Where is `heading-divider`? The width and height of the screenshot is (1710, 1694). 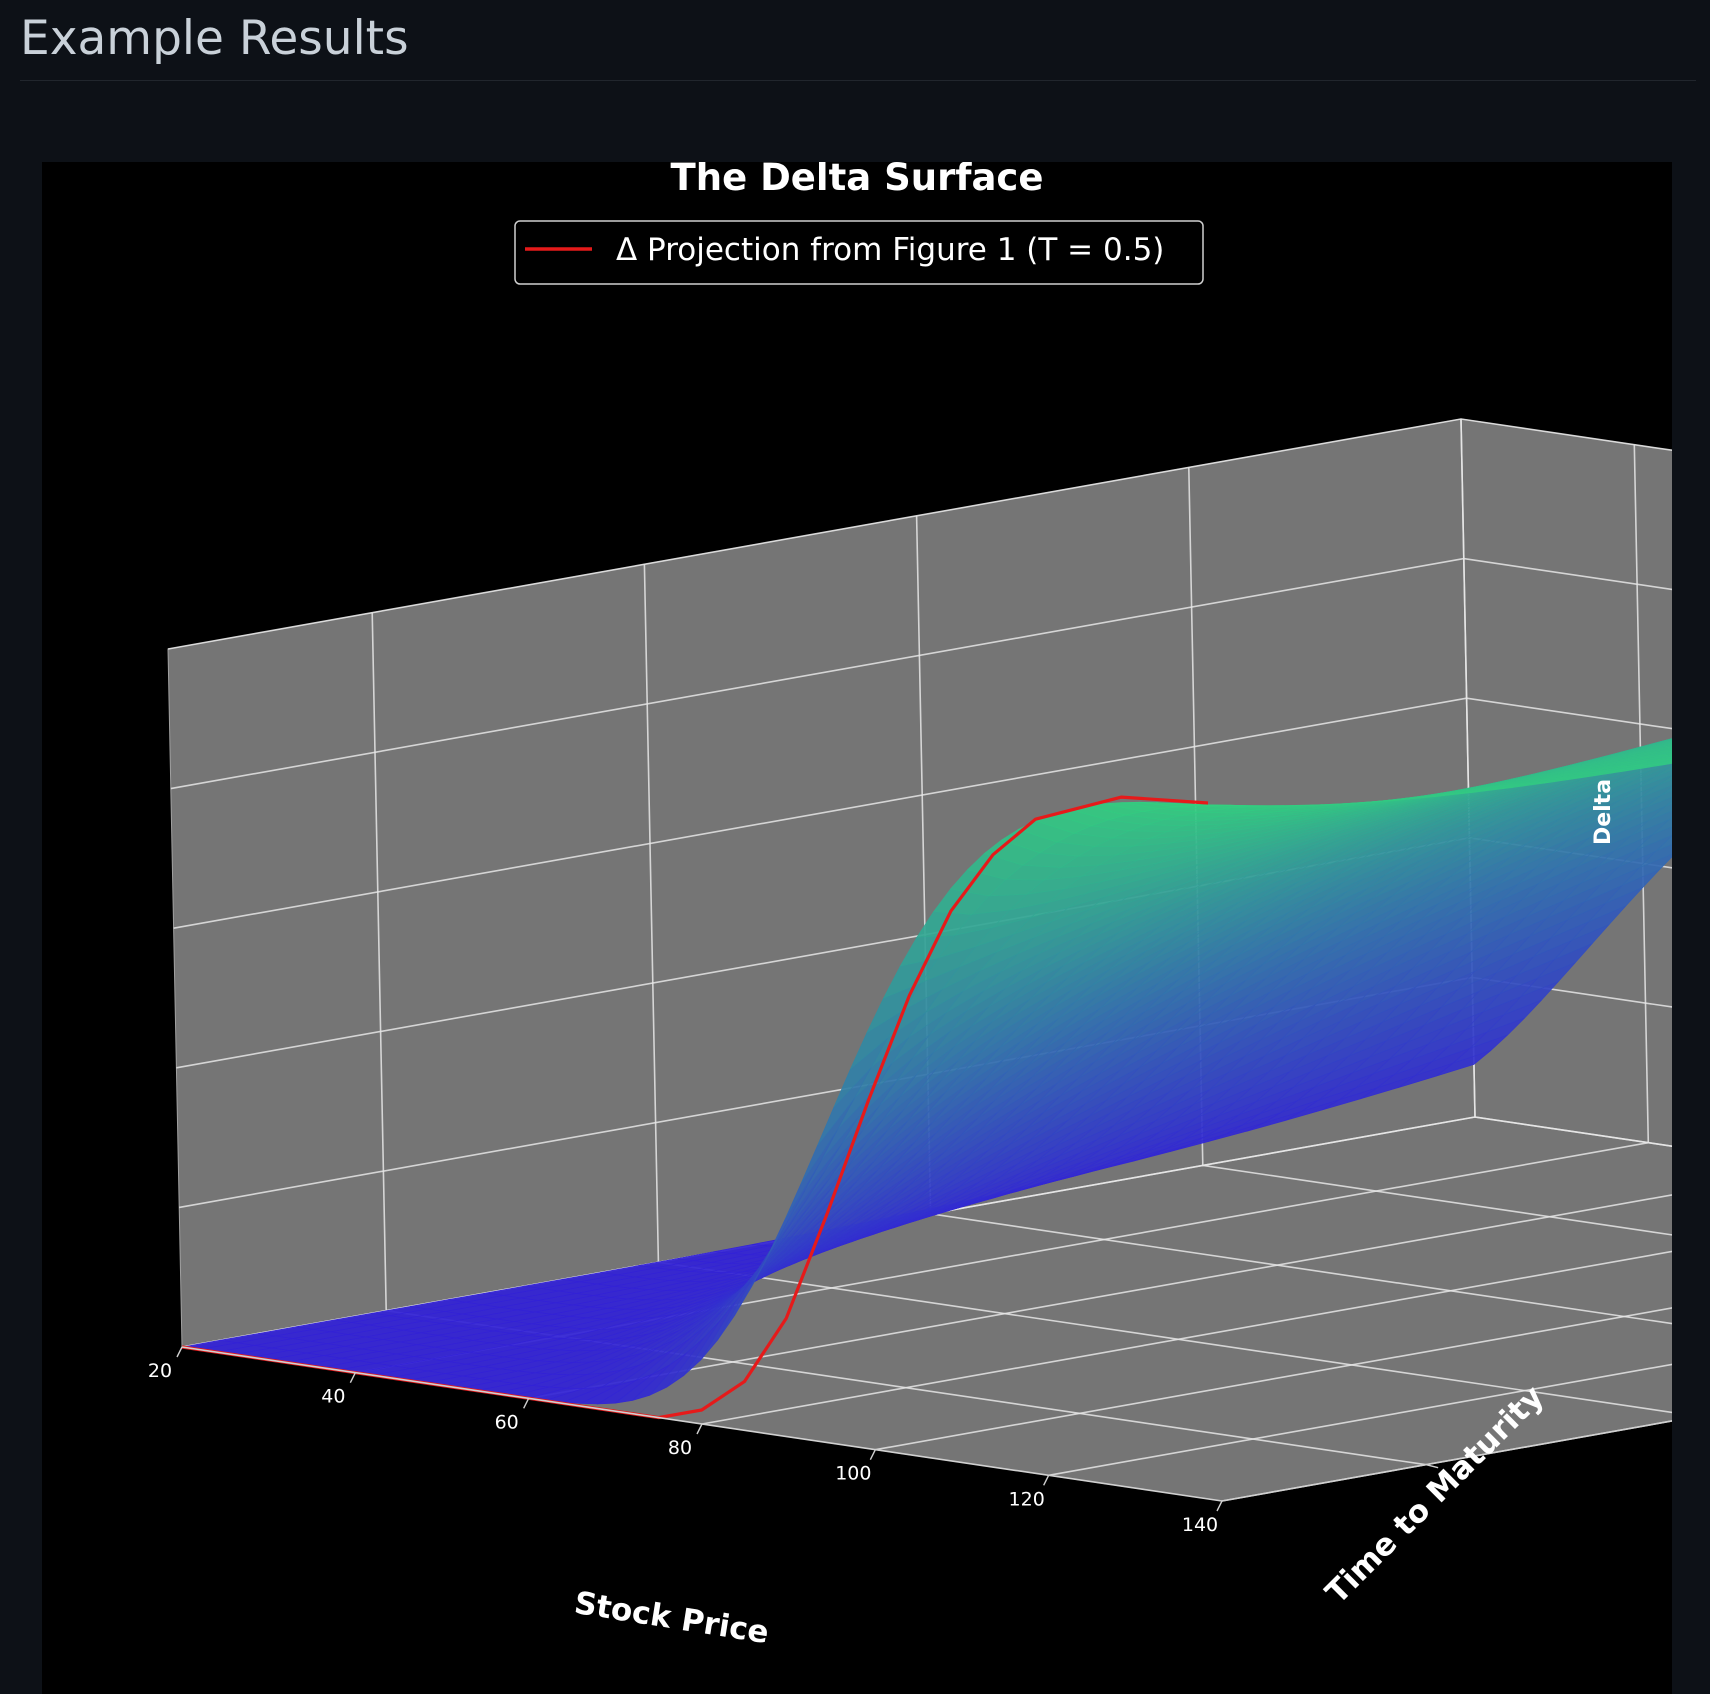
heading-divider is located at coordinates (858, 80).